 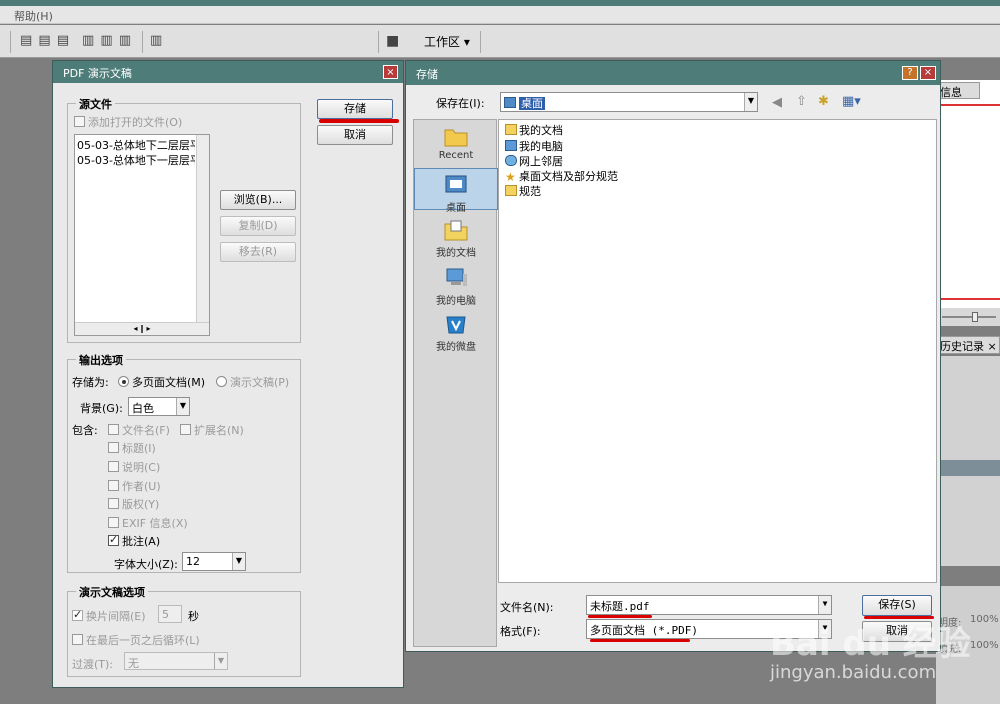 I want to click on title-checkbox: 标题(I), so click(x=132, y=448).